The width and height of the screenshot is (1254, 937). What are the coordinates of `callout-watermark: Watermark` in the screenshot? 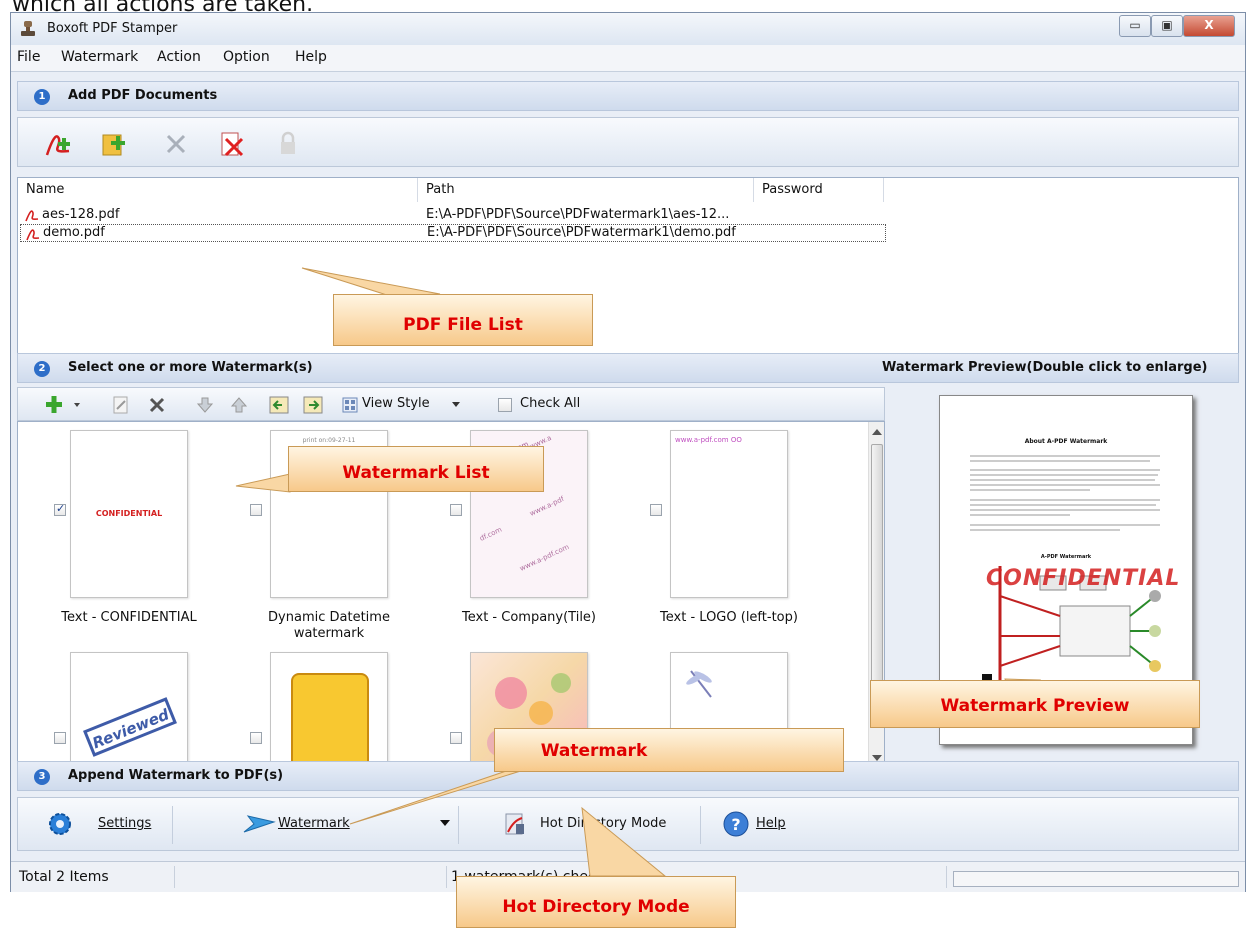 It's located at (669, 750).